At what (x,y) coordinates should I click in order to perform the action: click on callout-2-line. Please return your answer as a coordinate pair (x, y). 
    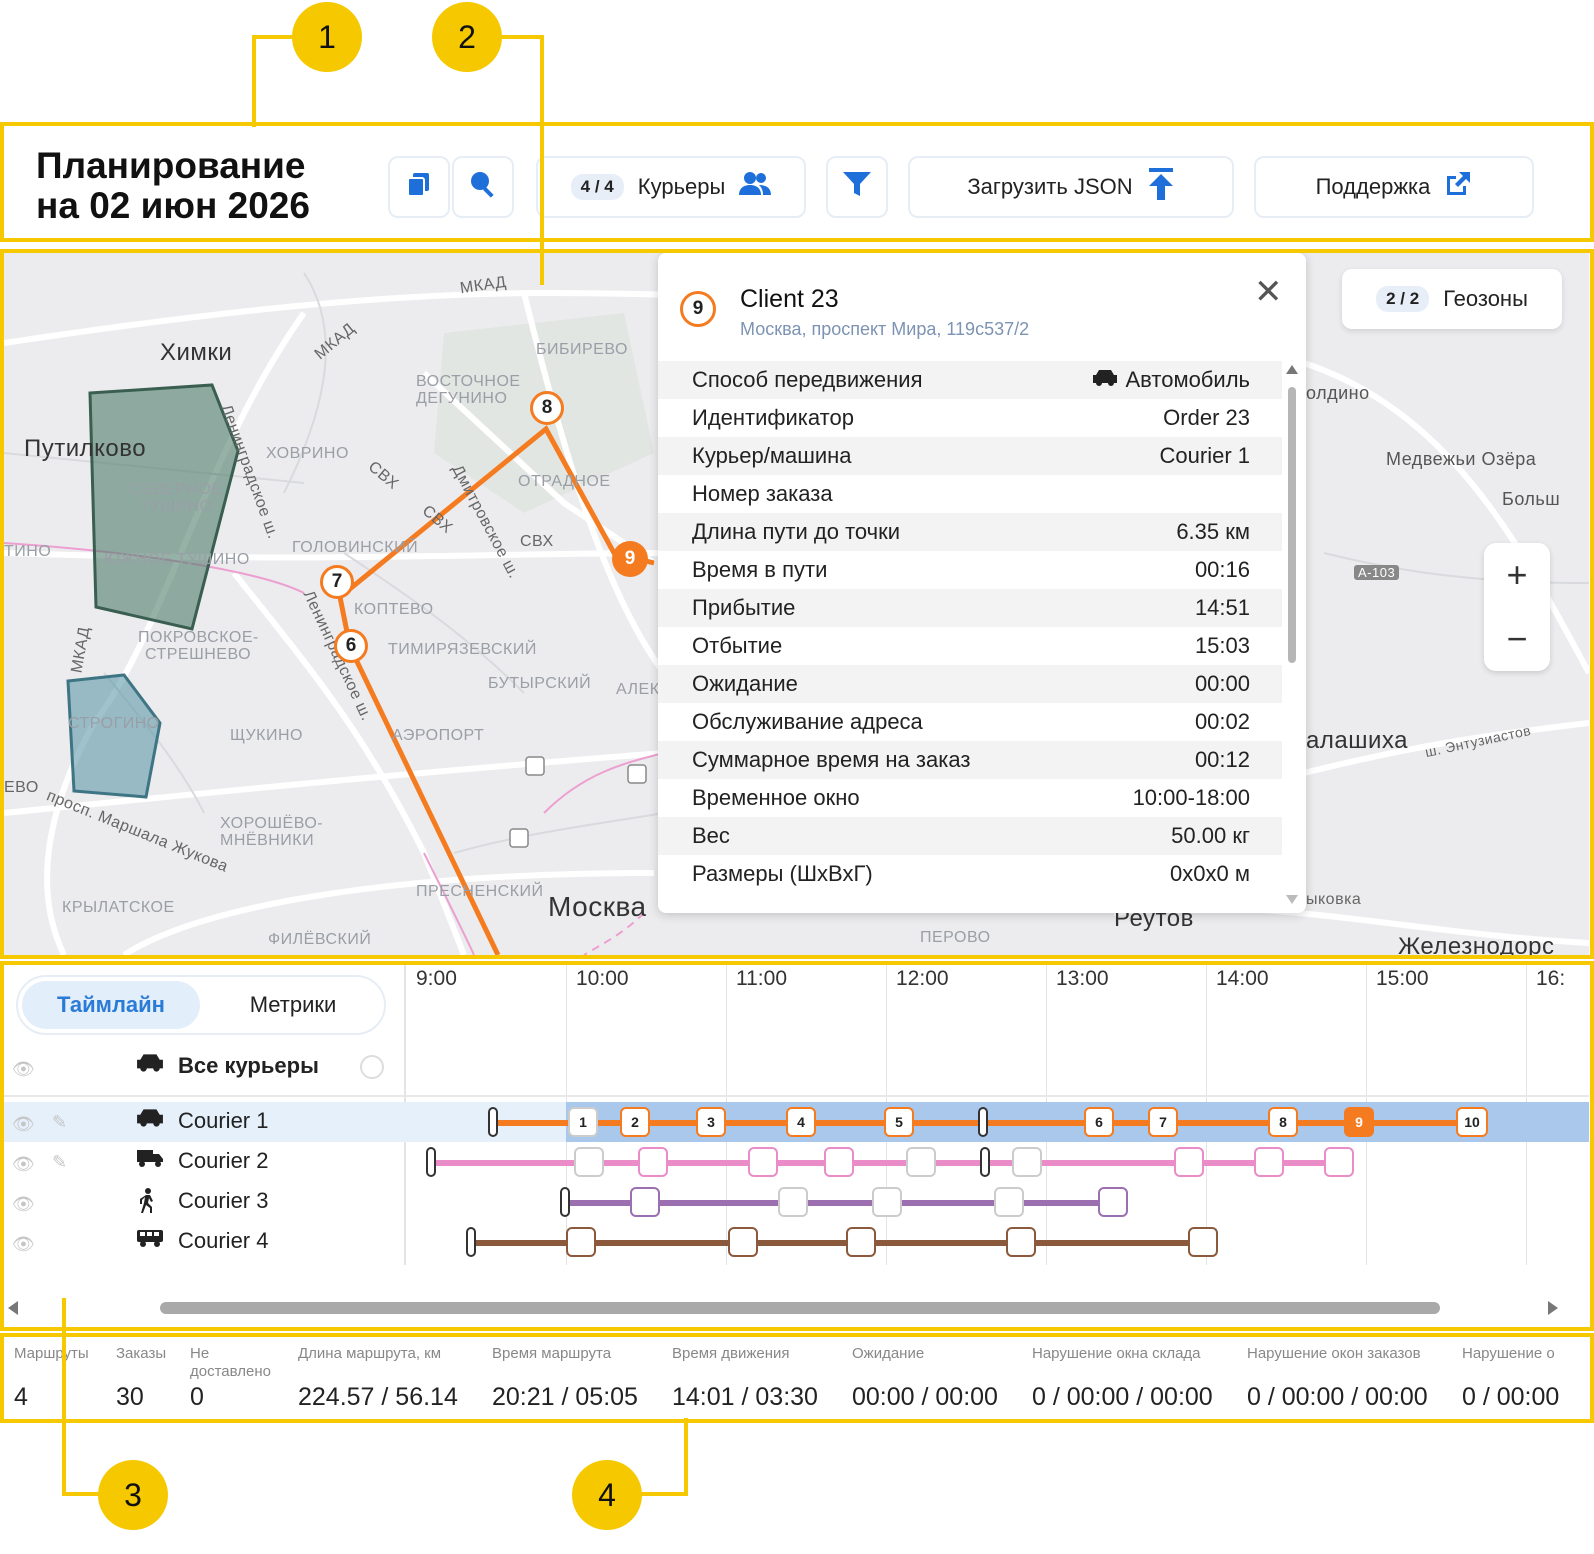
    Looking at the image, I should click on (542, 160).